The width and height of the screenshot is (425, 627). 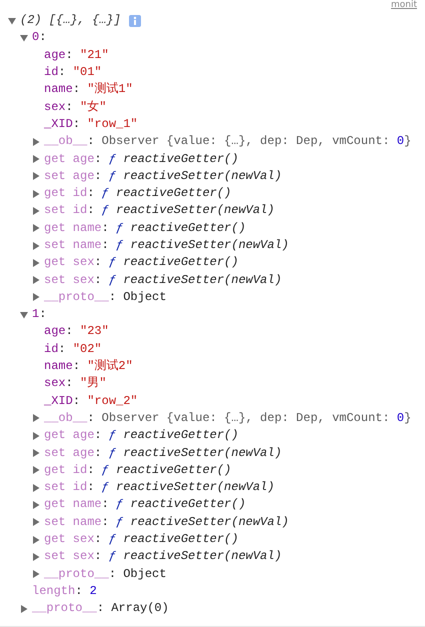 I want to click on property-entry: id: "01", so click(x=73, y=72).